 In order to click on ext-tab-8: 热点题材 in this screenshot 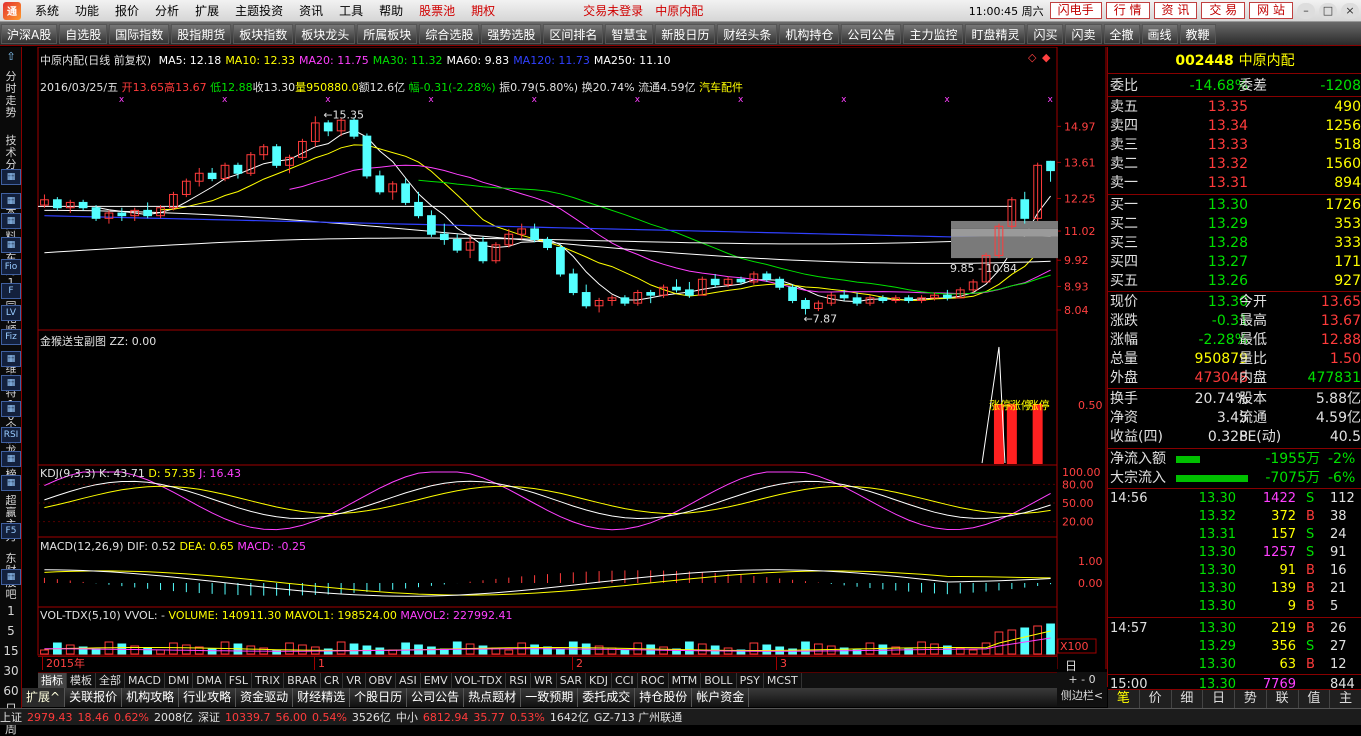, I will do `click(493, 697)`.